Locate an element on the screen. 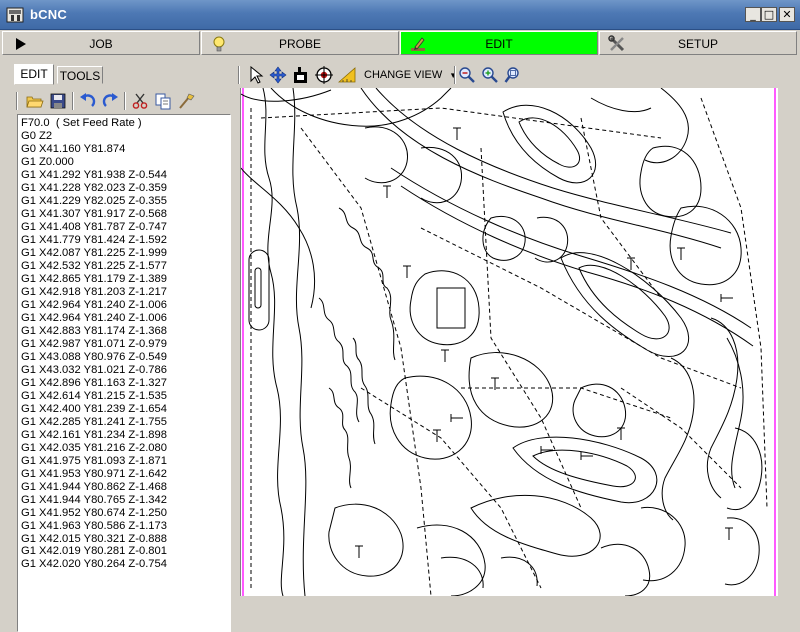 This screenshot has width=800, height=632. gcode-line: G0 Z2 is located at coordinates (125, 136).